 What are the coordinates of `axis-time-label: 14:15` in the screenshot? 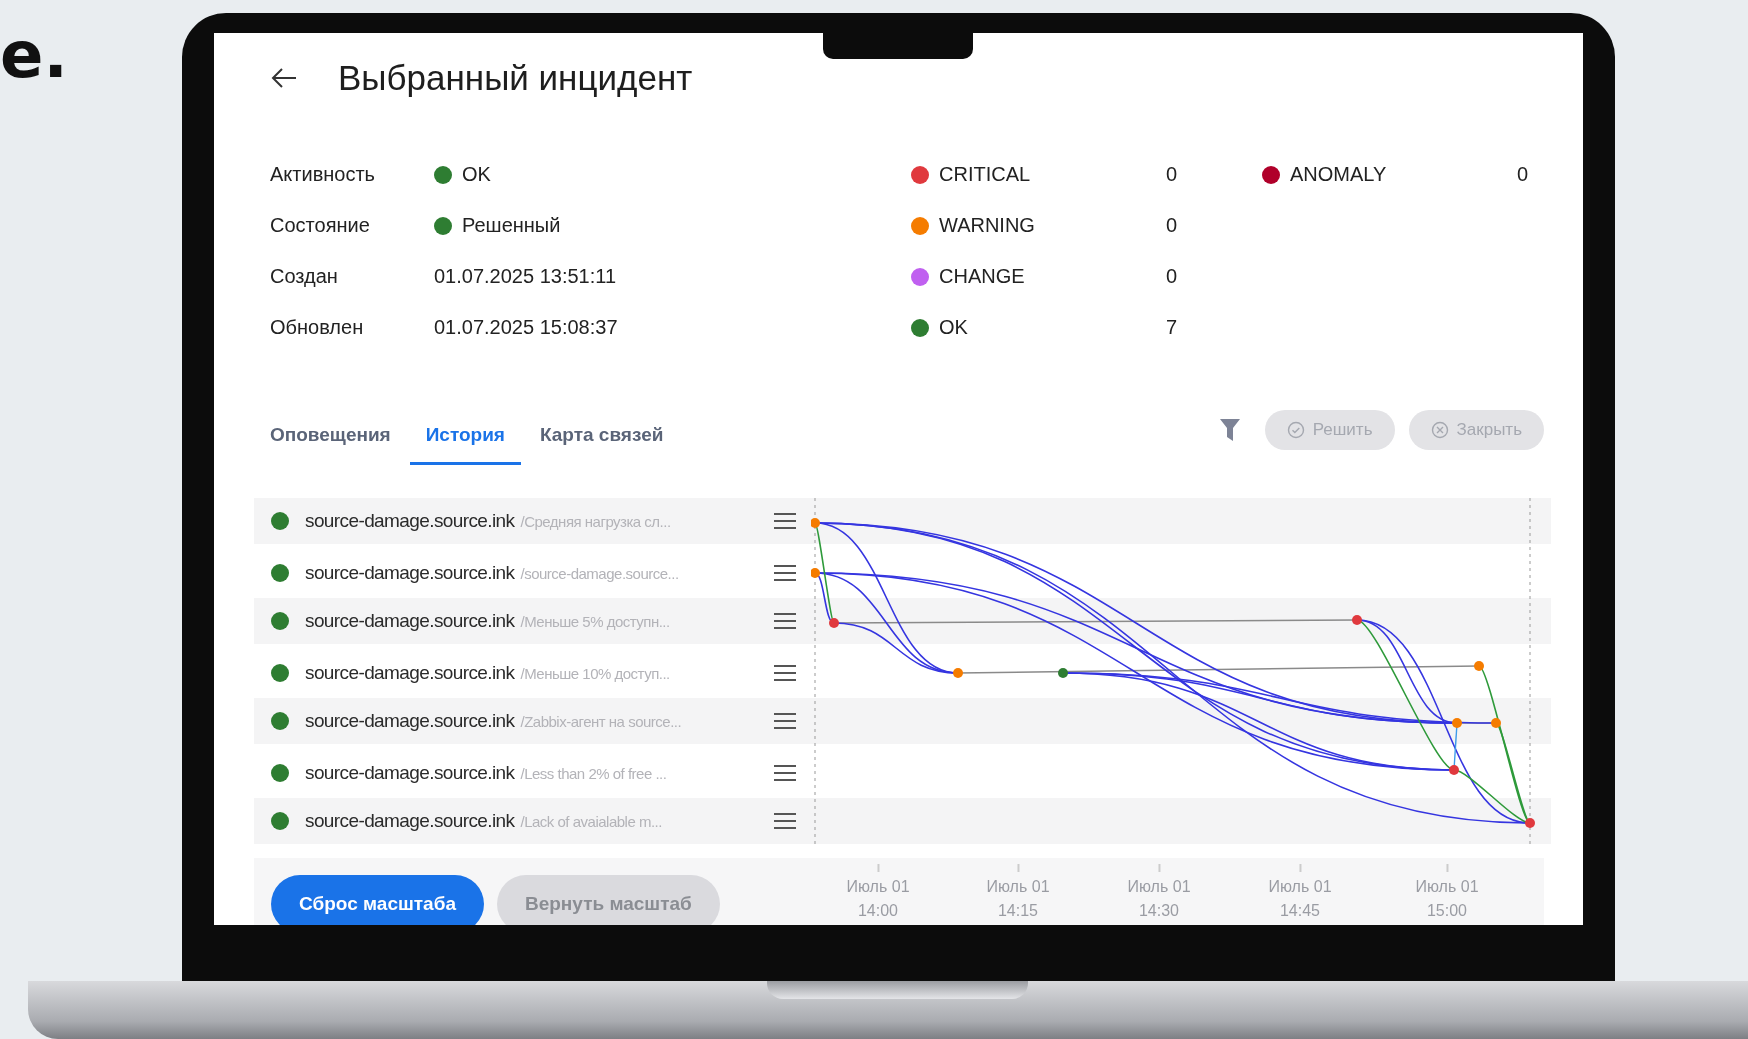 It's located at (1017, 911).